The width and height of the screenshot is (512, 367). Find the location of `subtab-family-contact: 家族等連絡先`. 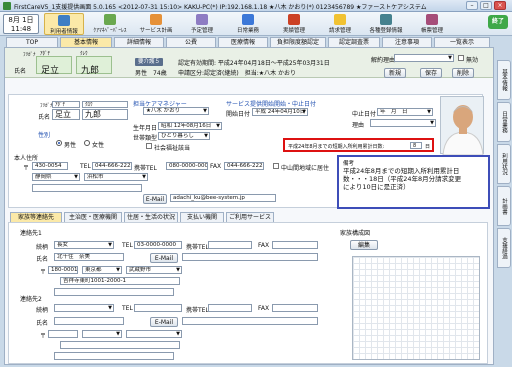

subtab-family-contact: 家族等連絡先 is located at coordinates (36, 217).